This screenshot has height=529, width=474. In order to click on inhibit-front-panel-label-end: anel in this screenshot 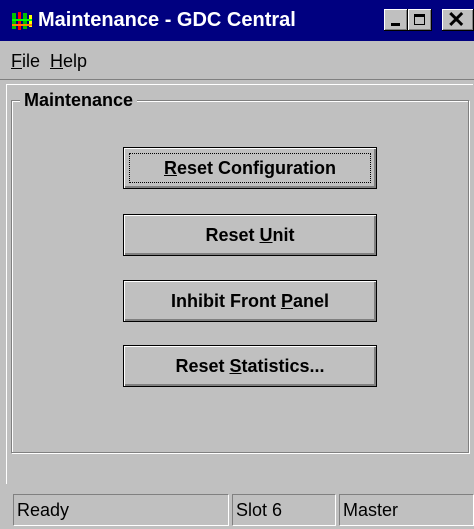, I will do `click(310, 301)`.